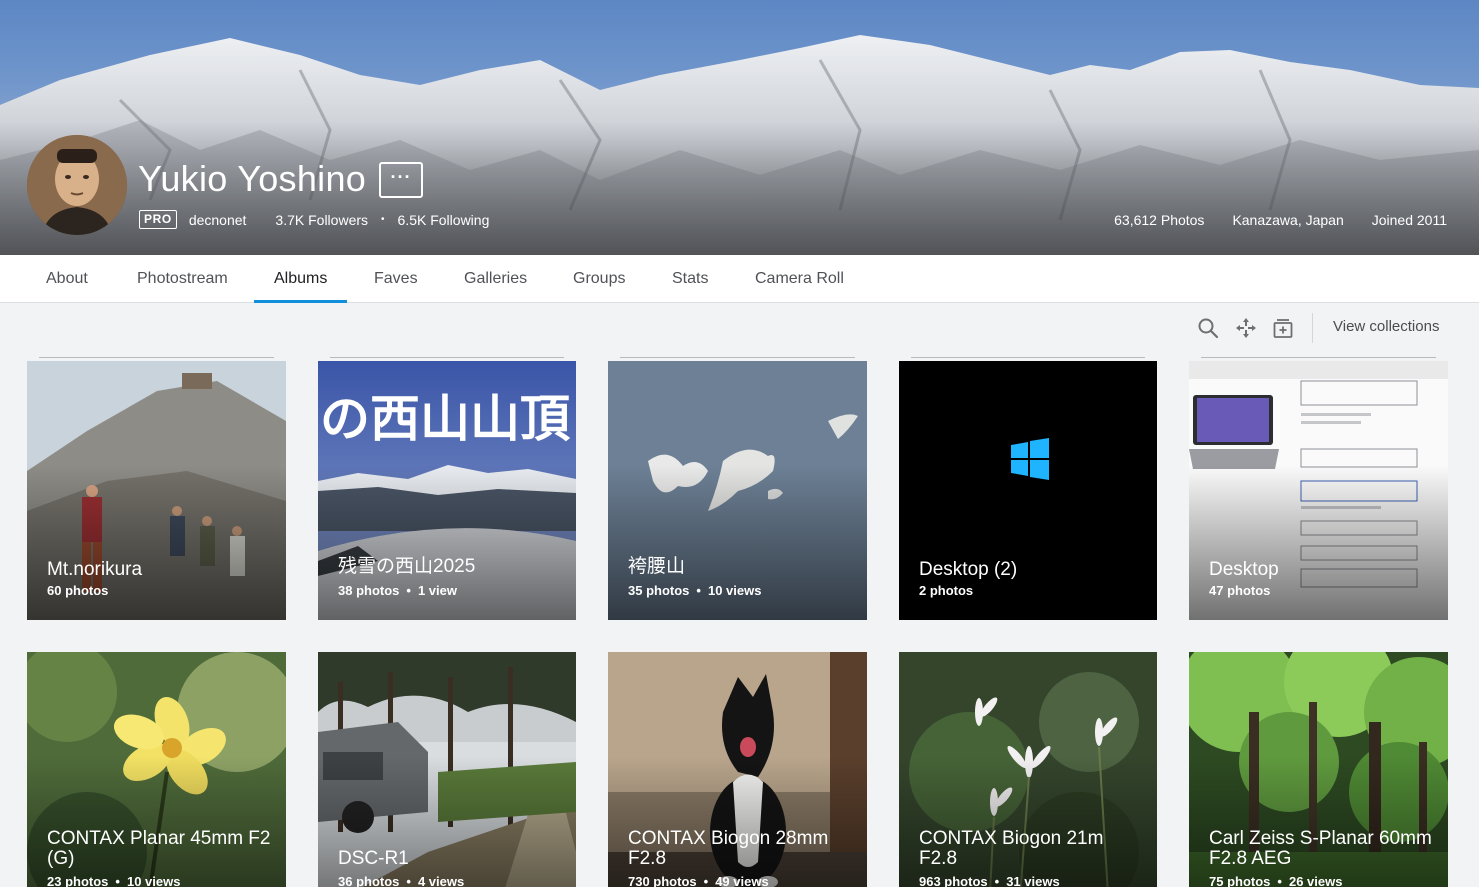  I want to click on album-counts: 23 photos • 10 views, so click(113, 880).